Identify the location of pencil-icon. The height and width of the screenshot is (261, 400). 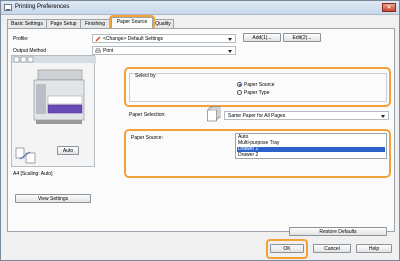
(98, 39).